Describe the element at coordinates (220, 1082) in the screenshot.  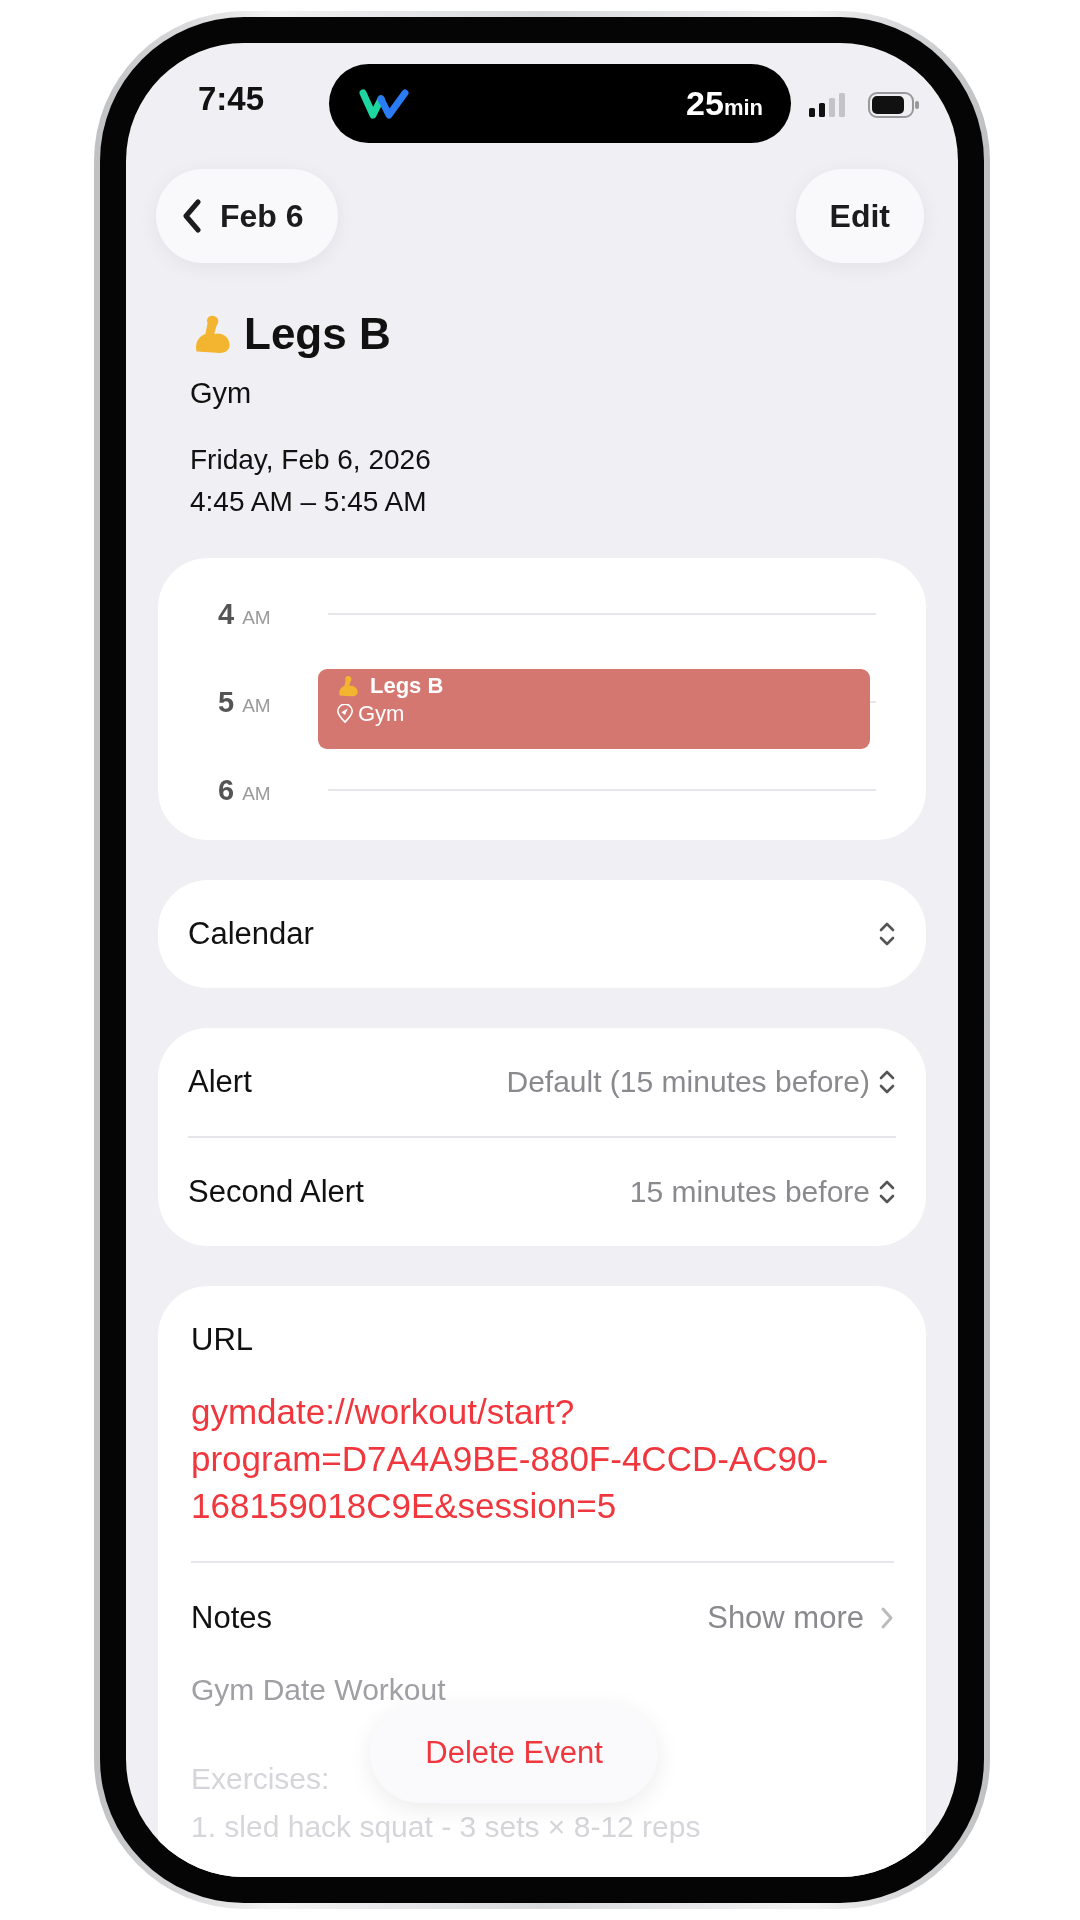
I see `row-label: Alert` at that location.